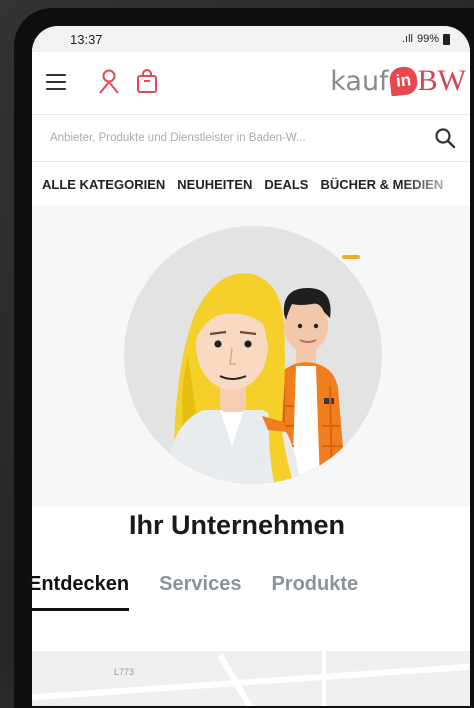 This screenshot has height=708, width=474. What do you see at coordinates (441, 80) in the screenshot?
I see `logo-text-bw: BW` at bounding box center [441, 80].